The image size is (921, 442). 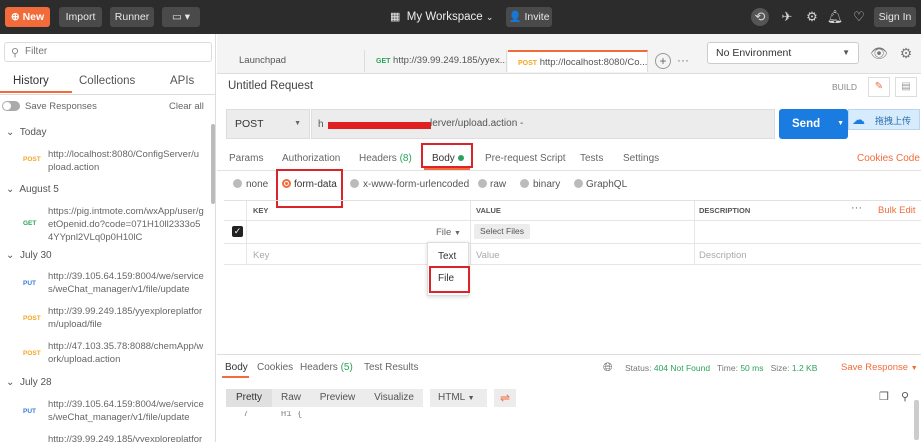 I want to click on settings-sliders-icon: ⚙, so click(x=906, y=53).